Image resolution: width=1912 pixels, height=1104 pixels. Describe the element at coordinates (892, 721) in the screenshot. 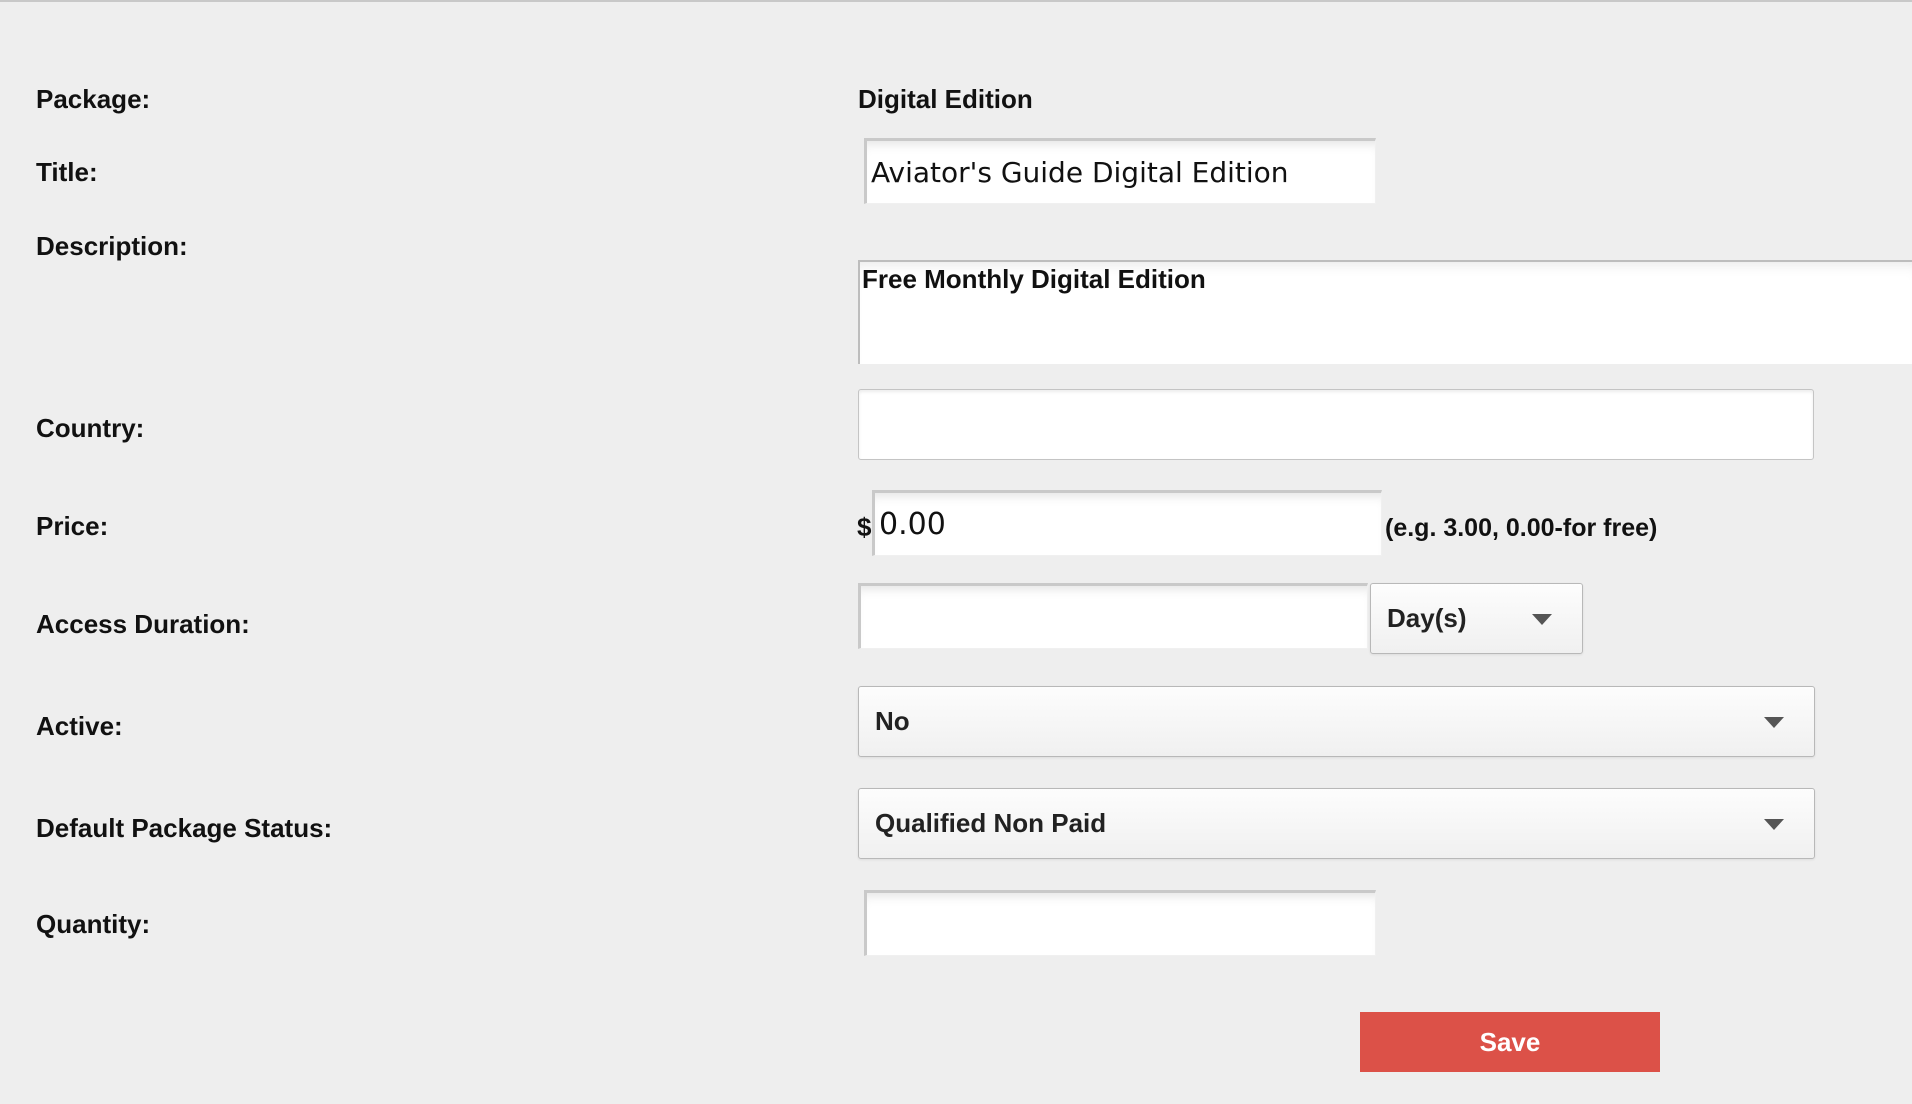

I see `active-select-value: No` at that location.